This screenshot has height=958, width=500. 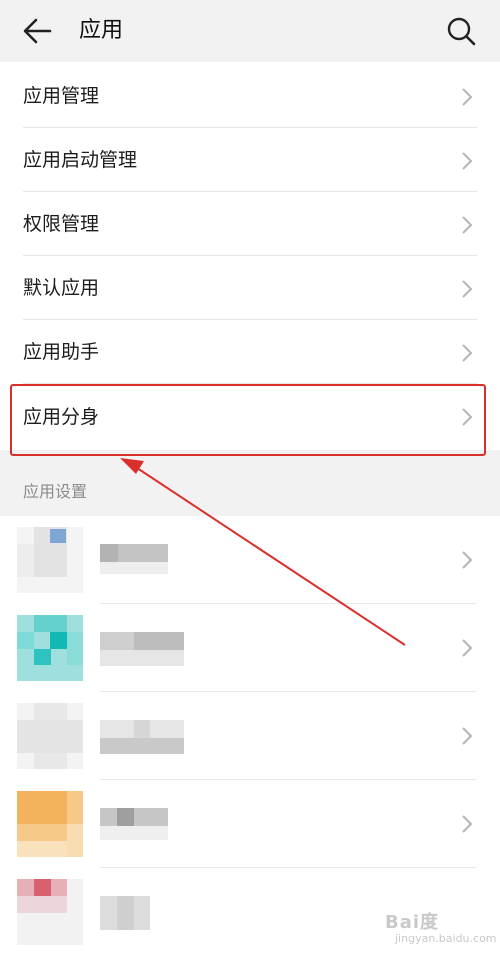 I want to click on menu-item-label: 应用管理, so click(x=61, y=96).